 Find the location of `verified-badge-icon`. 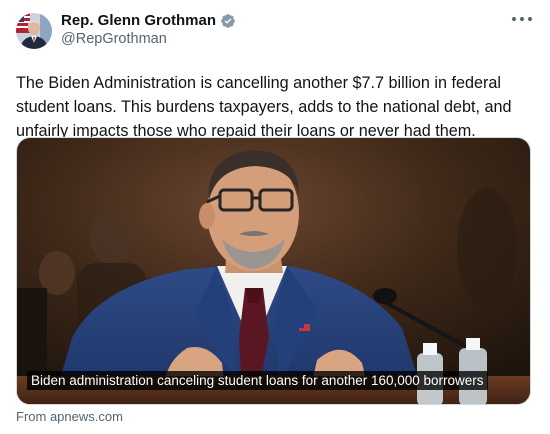

verified-badge-icon is located at coordinates (228, 21).